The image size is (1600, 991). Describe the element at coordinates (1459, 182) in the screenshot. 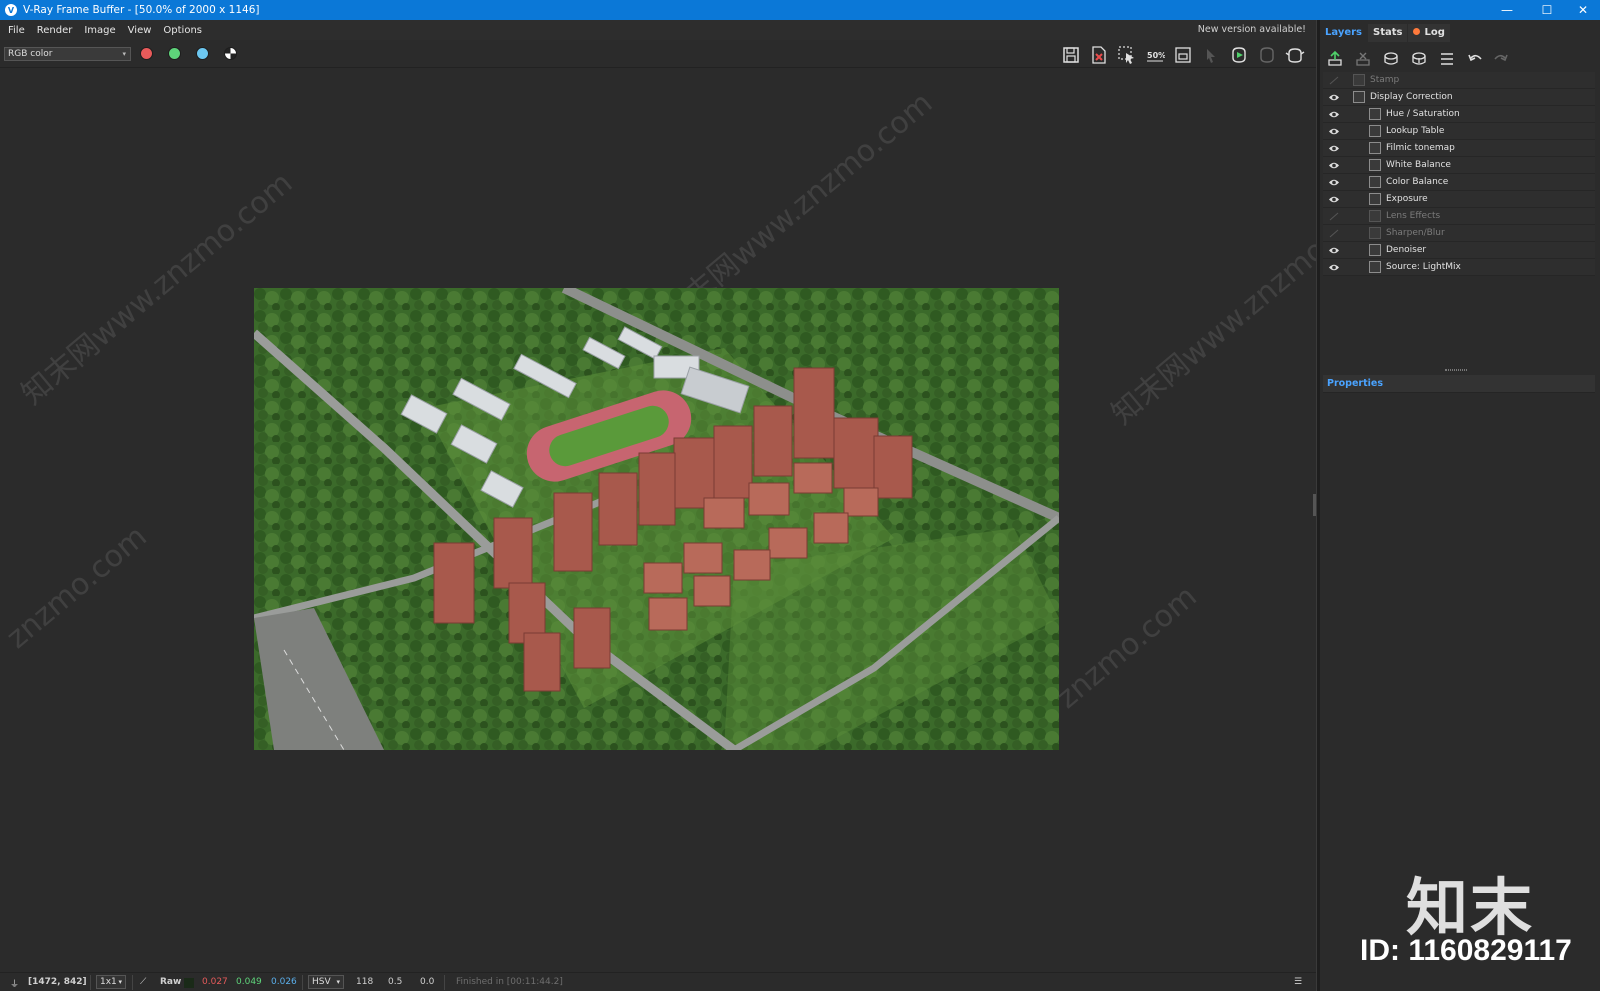

I see `layer-row: Color Balance` at that location.